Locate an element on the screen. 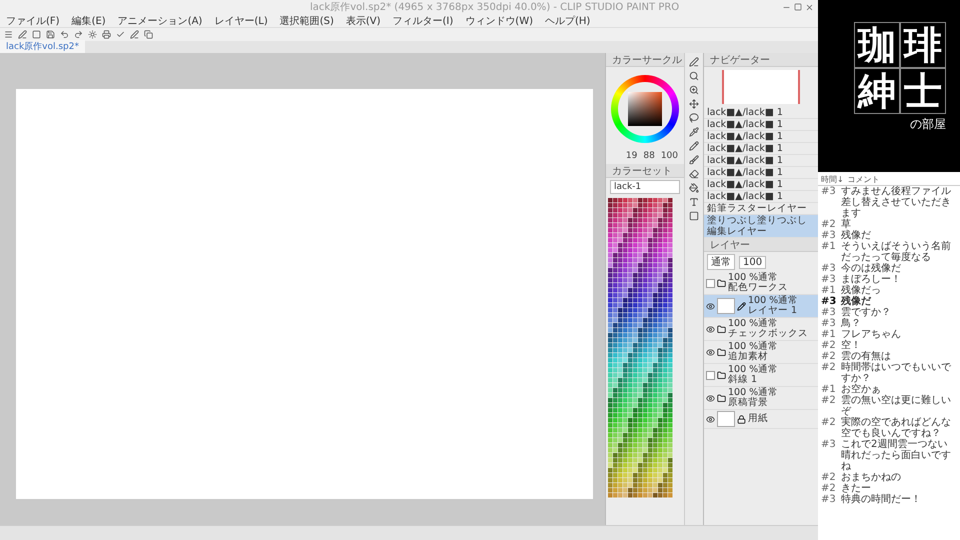  layer-name: 配色ワークス is located at coordinates (758, 288).